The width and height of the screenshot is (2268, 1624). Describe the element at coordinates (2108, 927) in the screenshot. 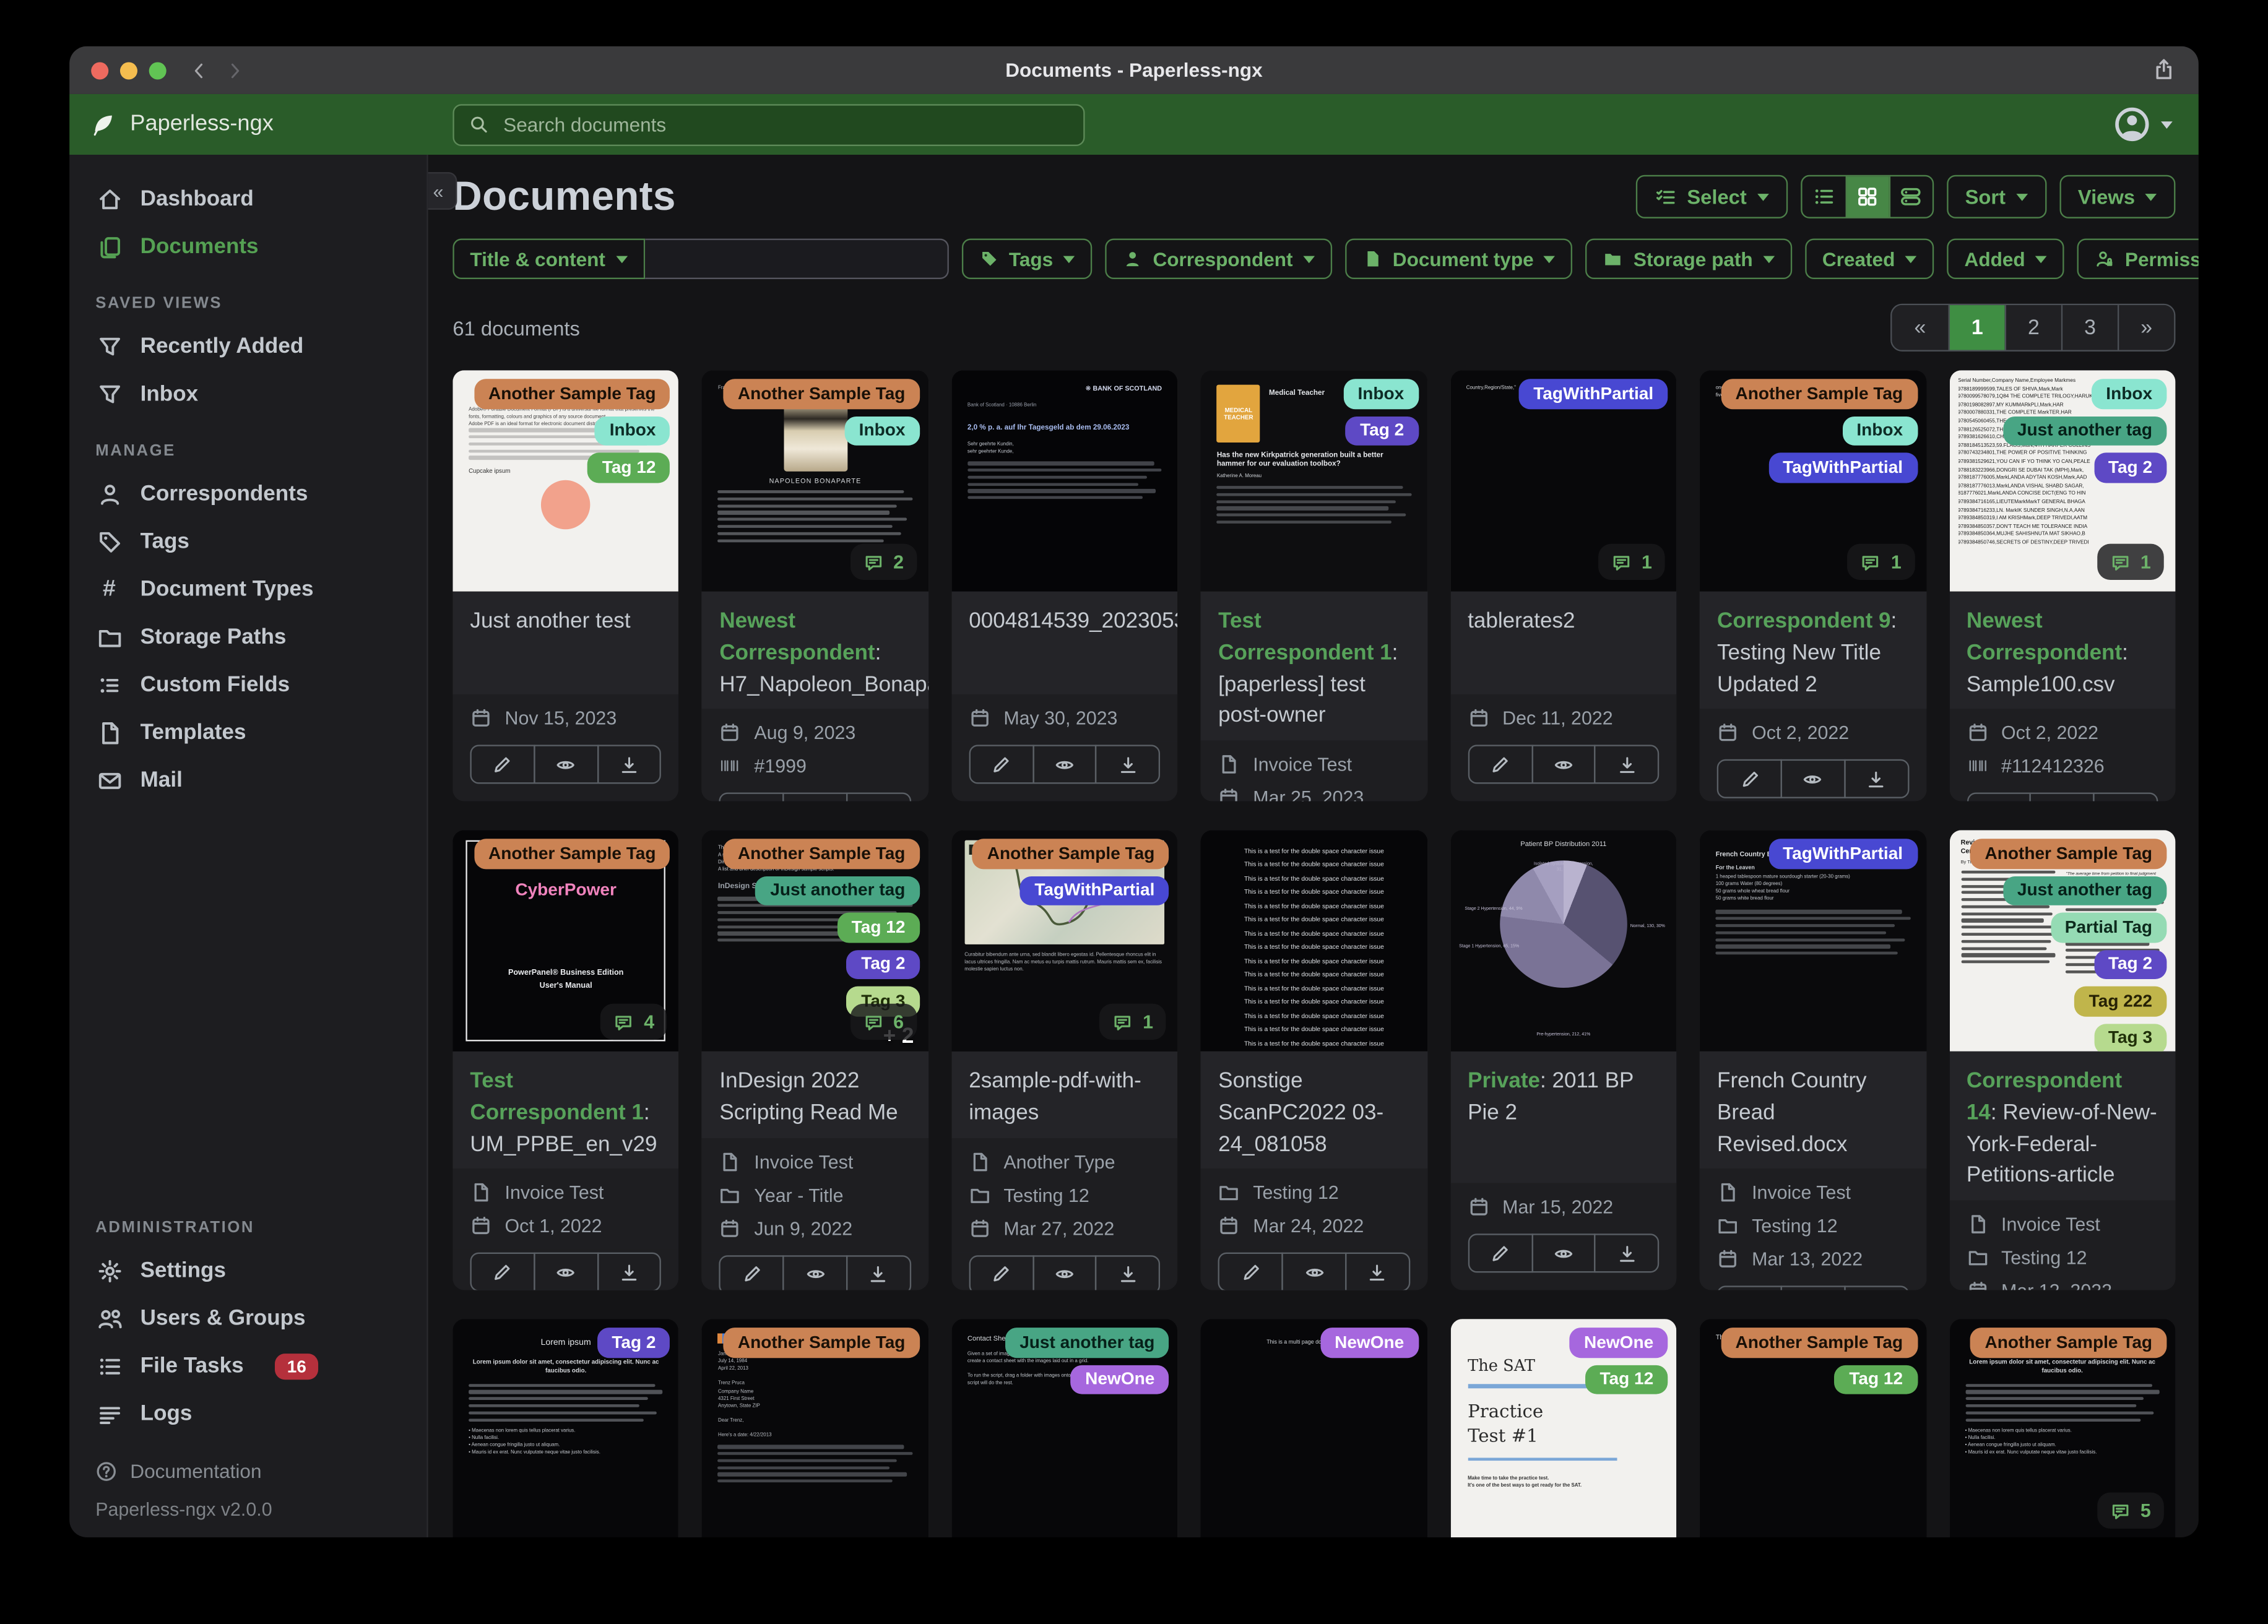

I see `tag-pill: Partial Tag` at that location.